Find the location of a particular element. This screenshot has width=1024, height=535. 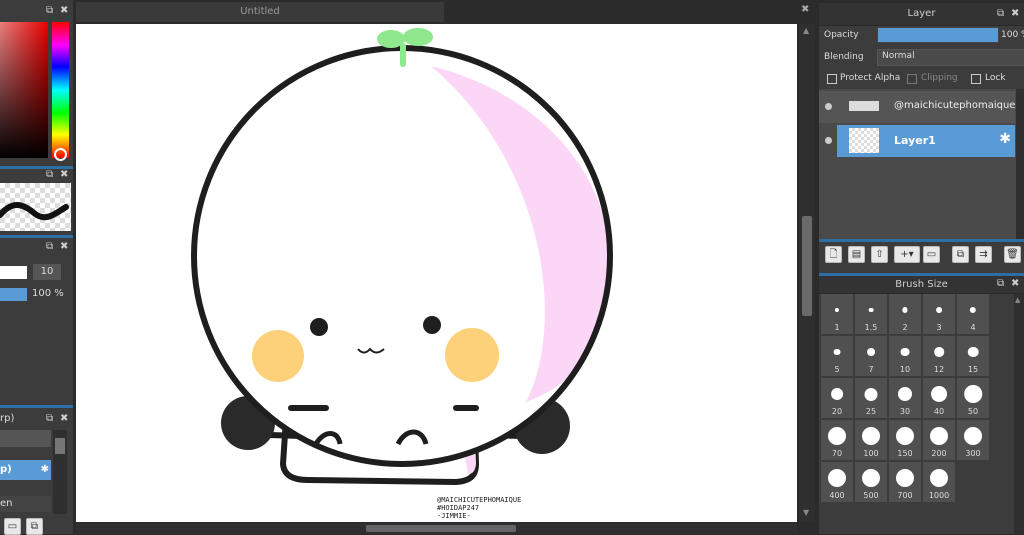

scroll-up-arrow: ▲ is located at coordinates (806, 30).